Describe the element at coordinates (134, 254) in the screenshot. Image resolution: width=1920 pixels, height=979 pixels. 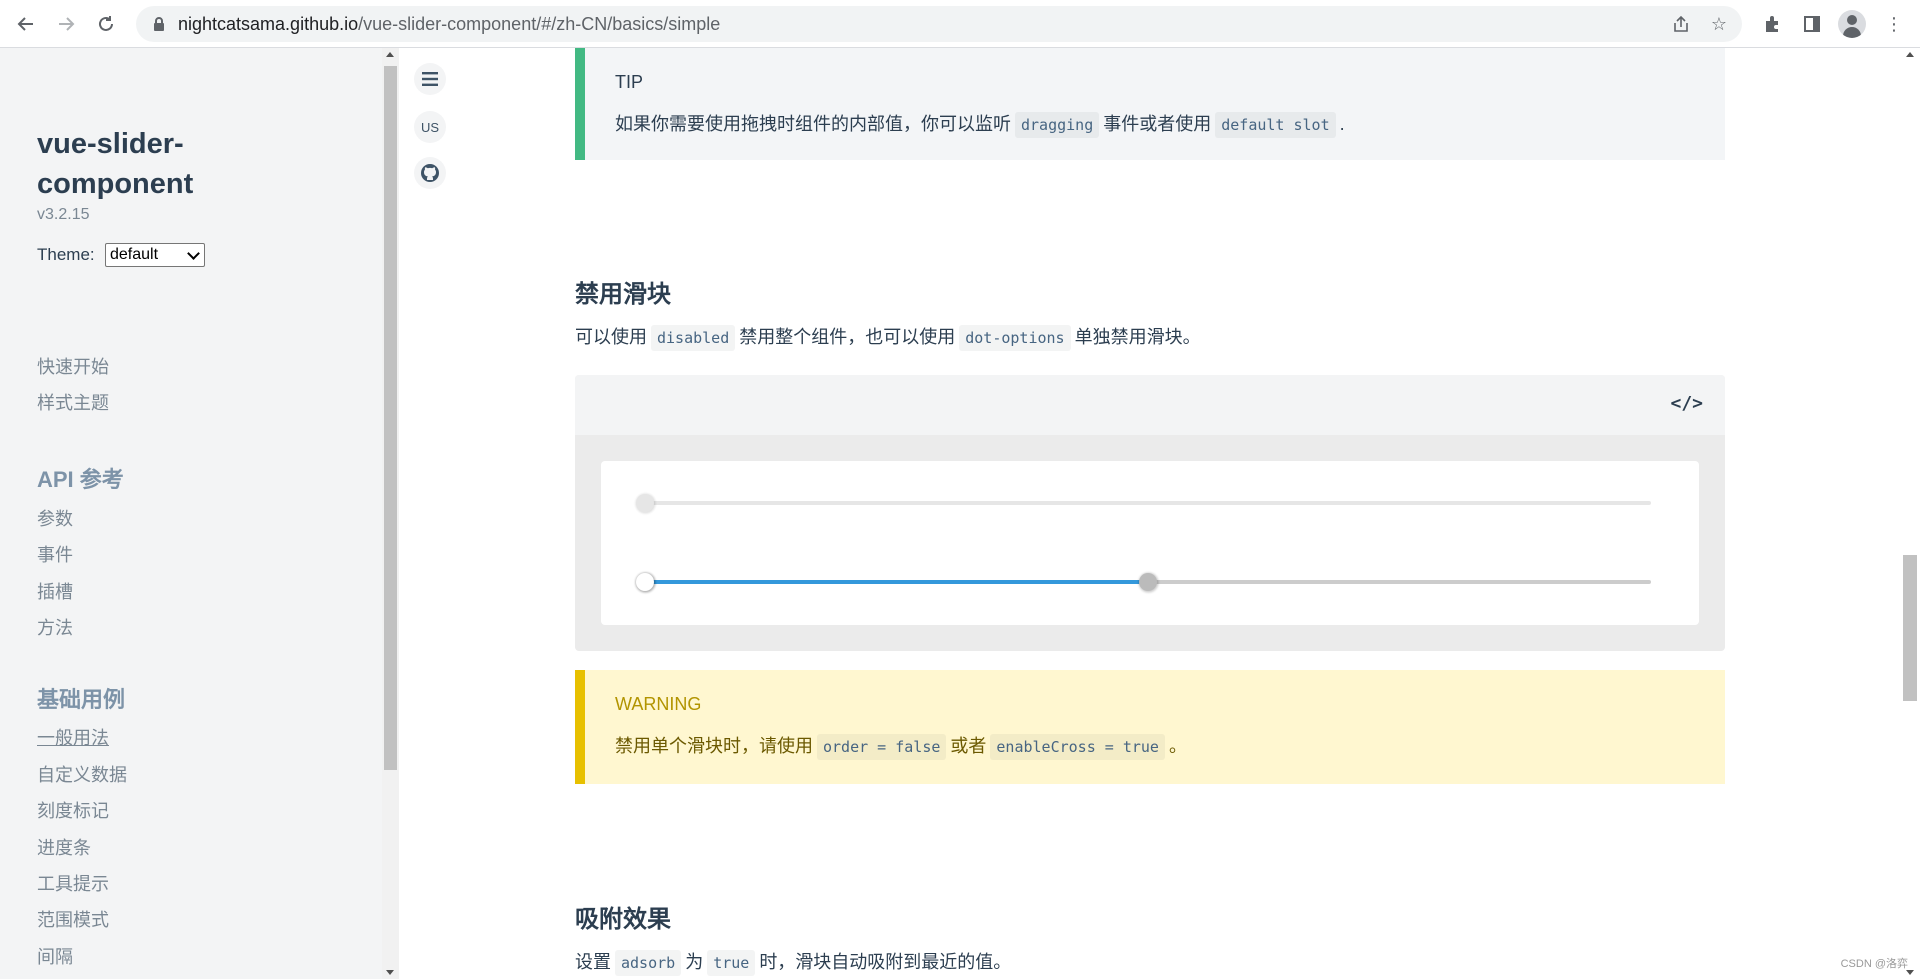
I see `theme-select-value: default` at that location.